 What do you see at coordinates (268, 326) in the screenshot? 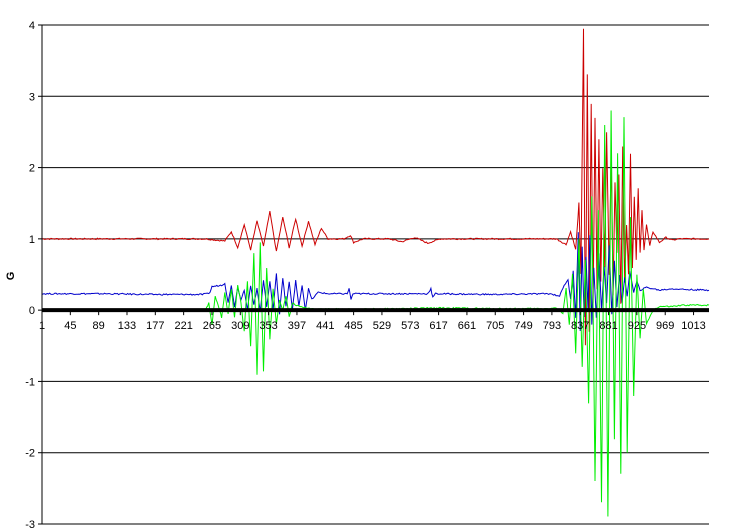
I see `x-tick-label-8: 353` at bounding box center [268, 326].